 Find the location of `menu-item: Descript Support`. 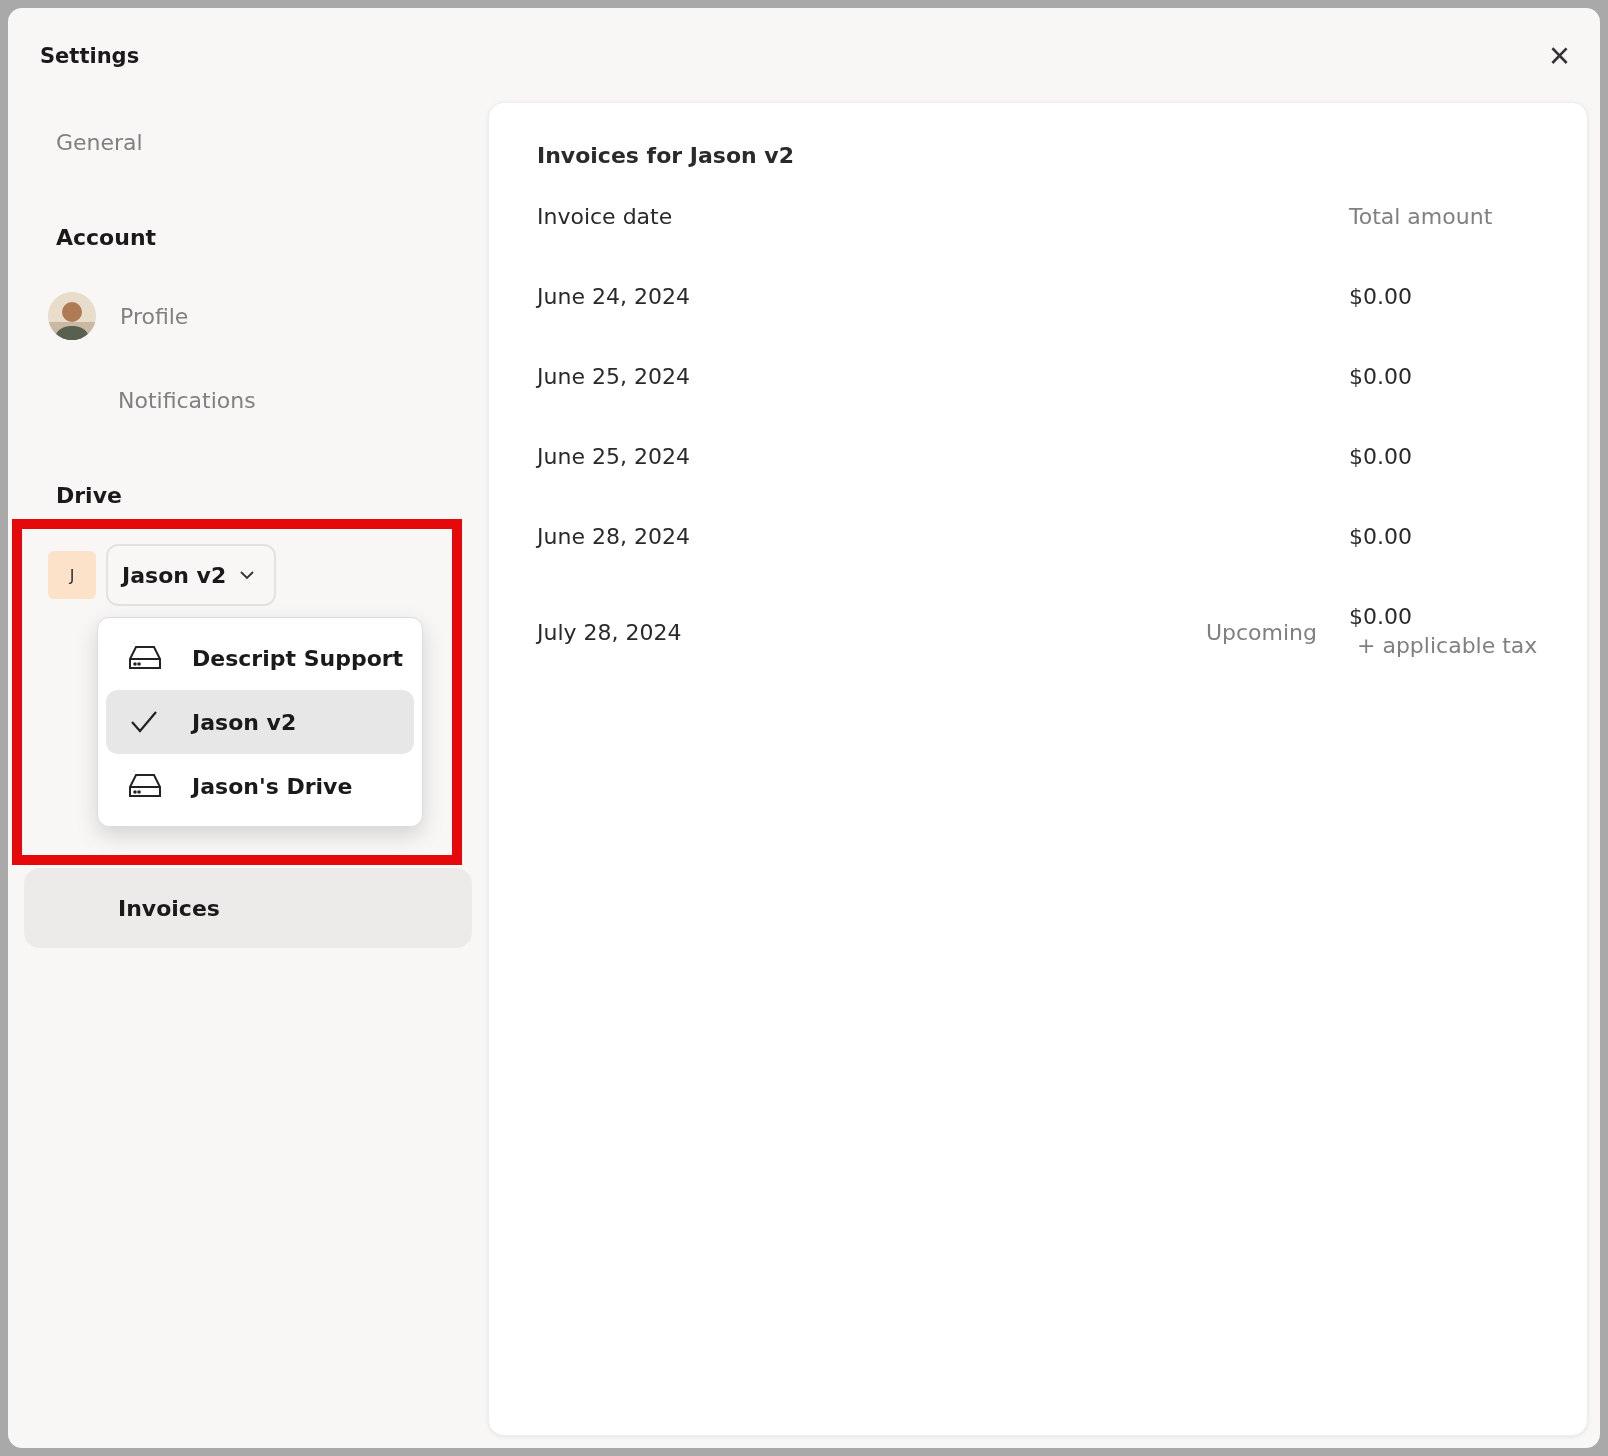

menu-item: Descript Support is located at coordinates (260, 658).